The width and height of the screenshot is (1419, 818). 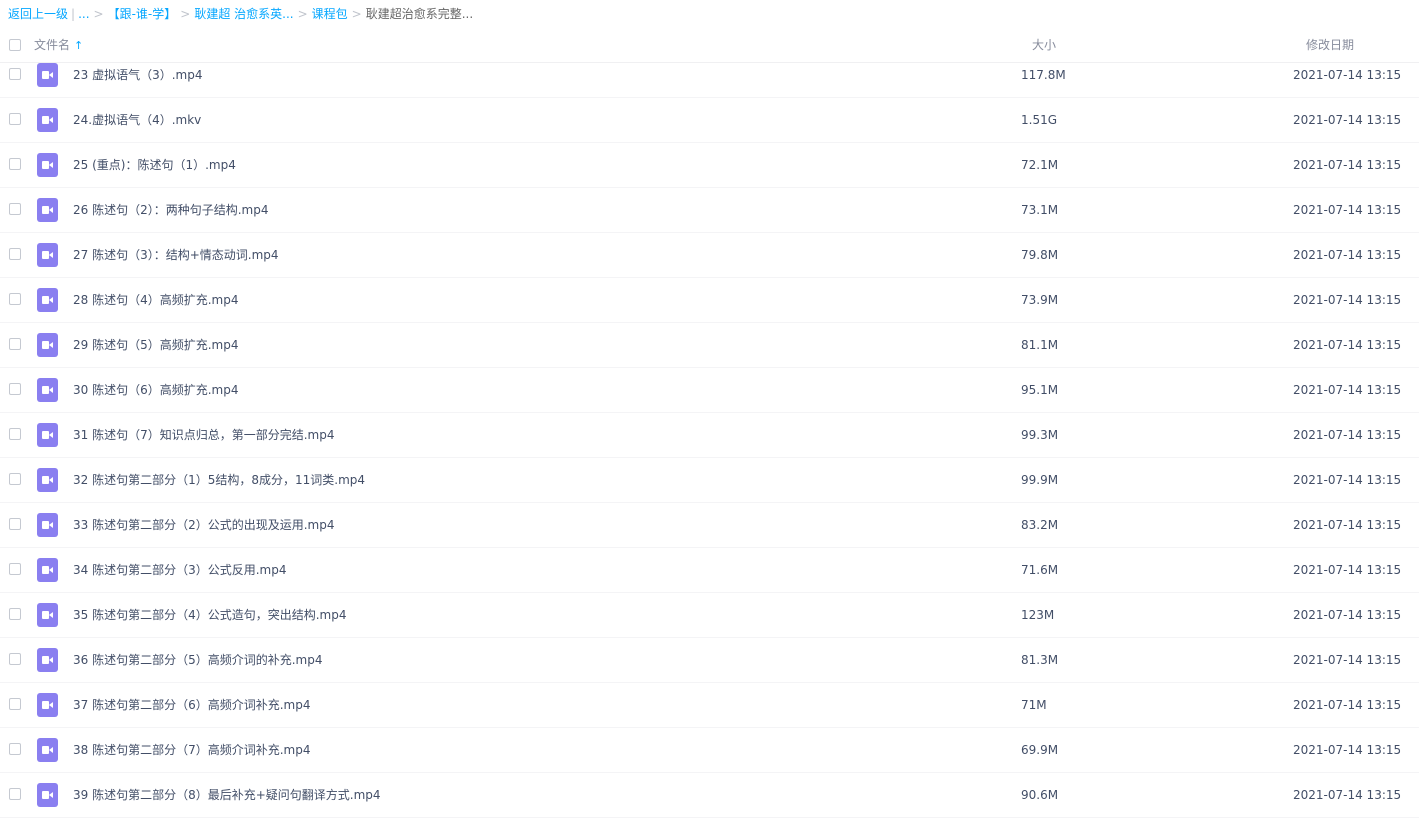 What do you see at coordinates (179, 570) in the screenshot?
I see `file-name: 34 陈述句第二部分（3）公式反用.mp4` at bounding box center [179, 570].